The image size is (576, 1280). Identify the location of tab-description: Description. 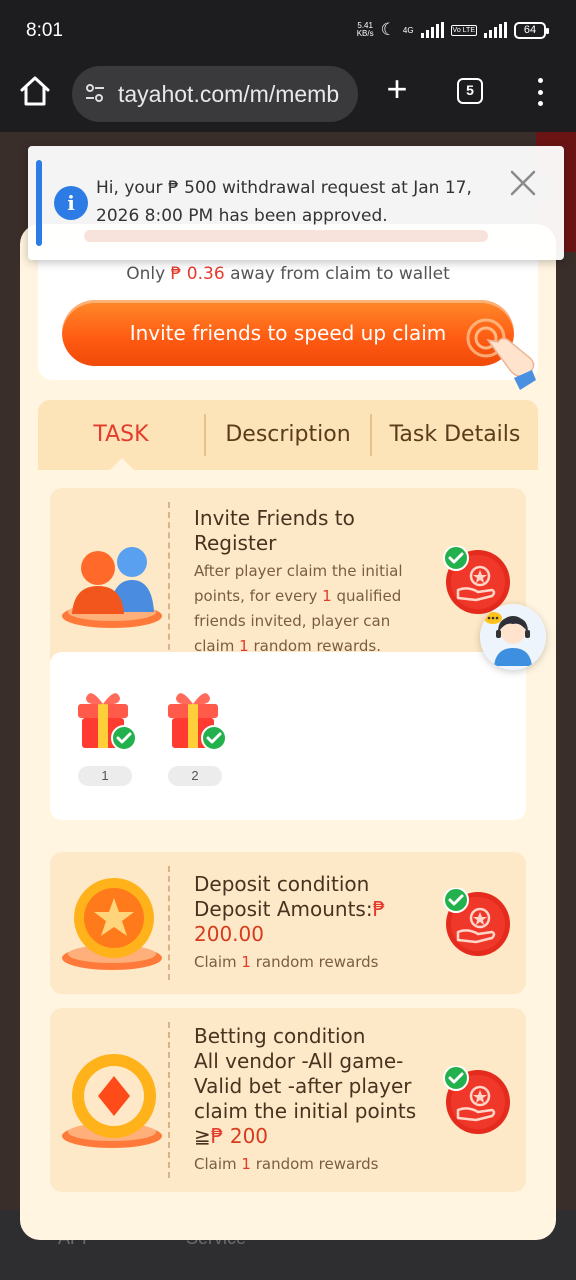
(288, 435).